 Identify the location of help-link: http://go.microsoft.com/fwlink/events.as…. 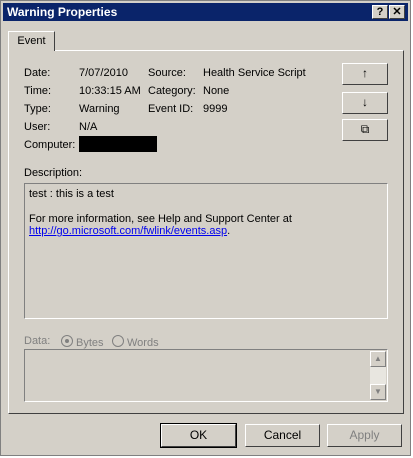
(128, 231).